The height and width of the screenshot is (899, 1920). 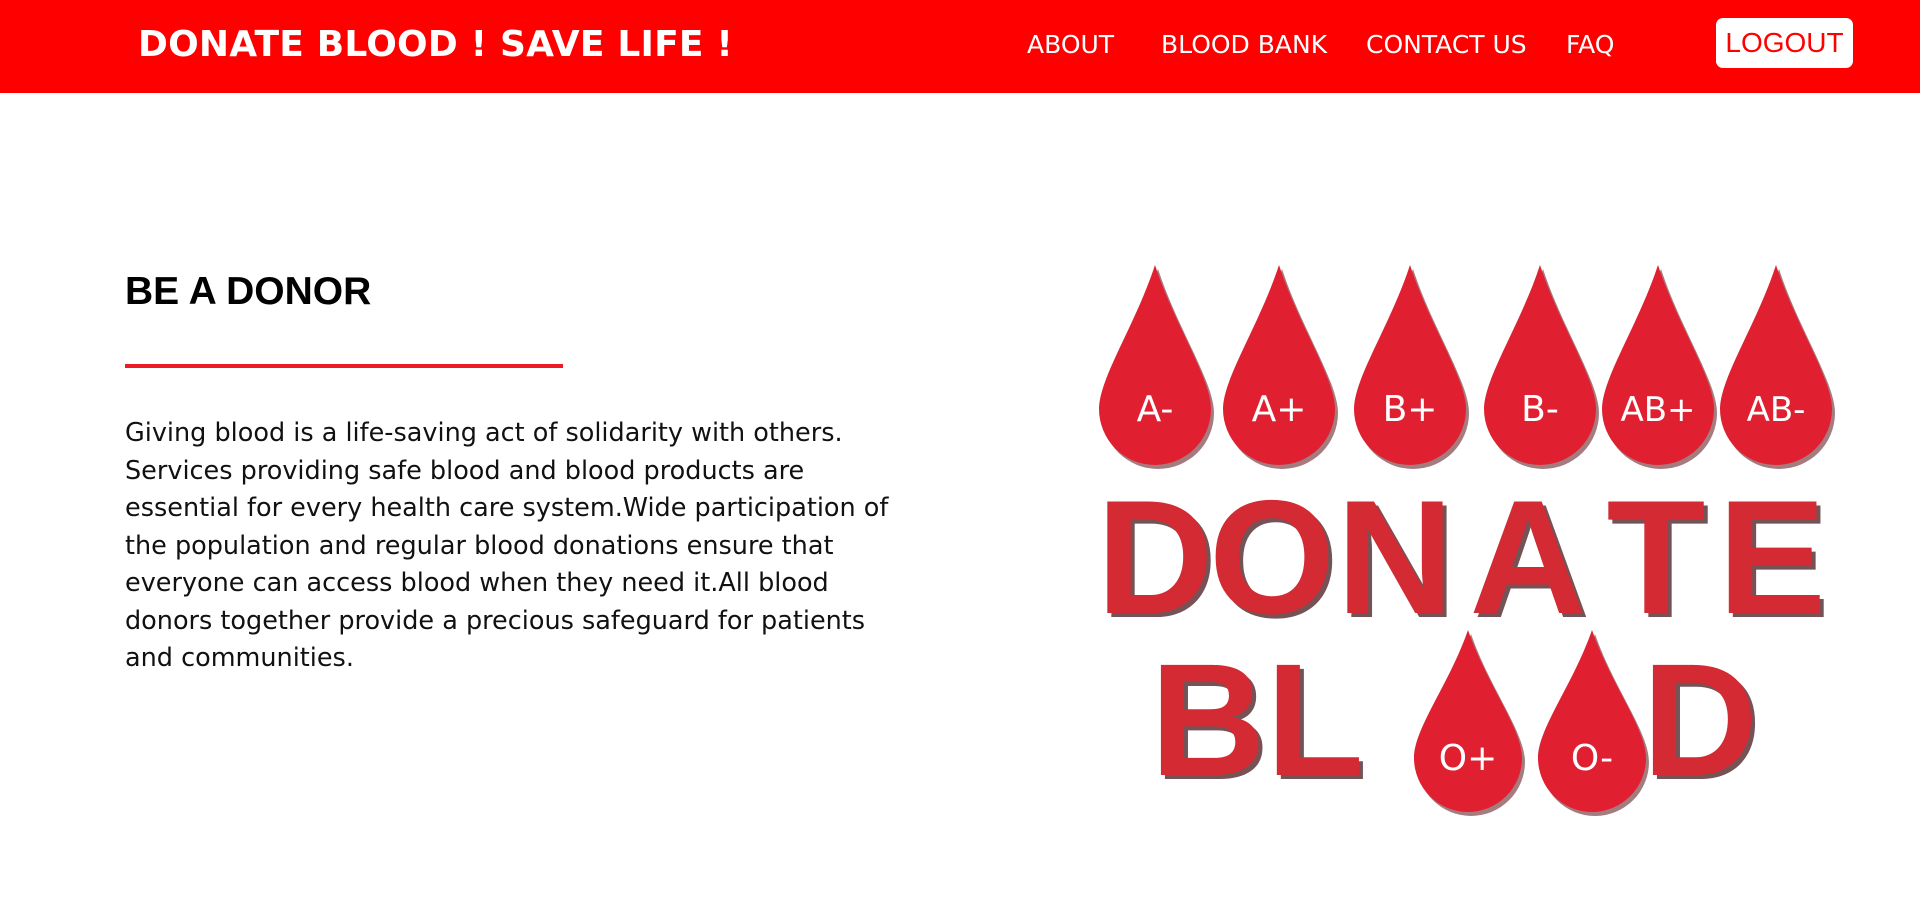 What do you see at coordinates (1468, 758) in the screenshot?
I see `blood-type-o-drop-label: O+` at bounding box center [1468, 758].